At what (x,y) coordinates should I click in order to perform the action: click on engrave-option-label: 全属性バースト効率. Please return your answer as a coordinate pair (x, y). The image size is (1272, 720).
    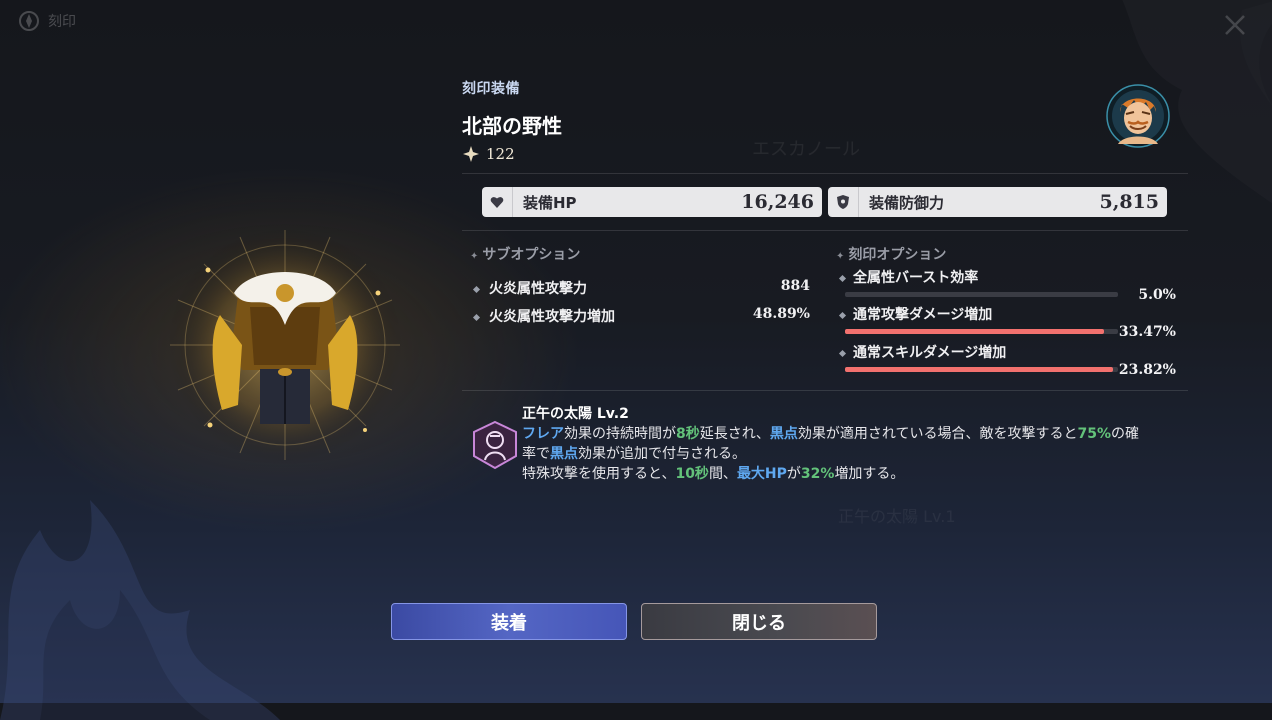
    Looking at the image, I should click on (916, 278).